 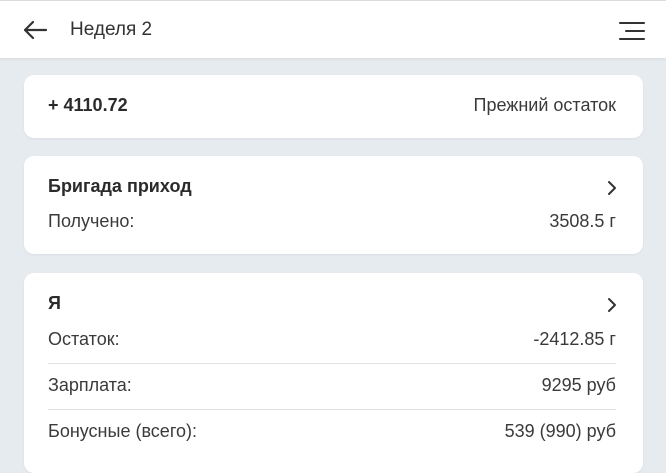 I want to click on me-heading: Я, so click(x=54, y=303).